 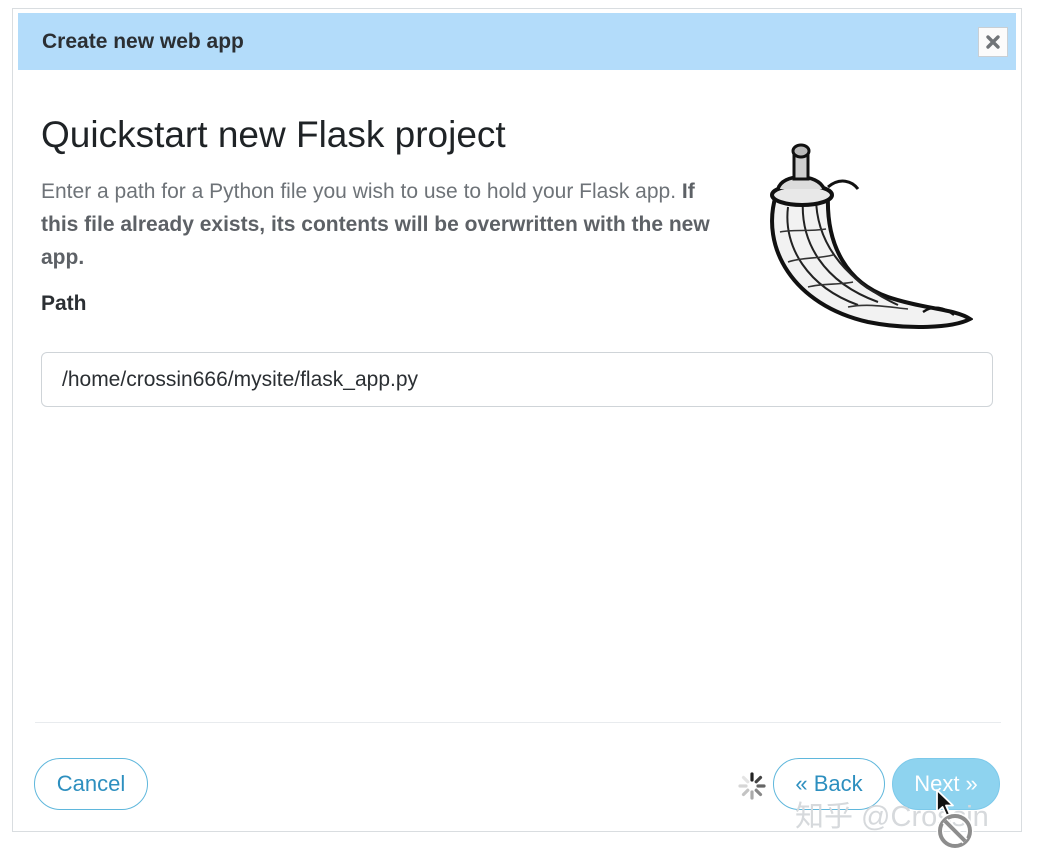 What do you see at coordinates (273, 134) in the screenshot?
I see `page-title: Quickstart new Flask project` at bounding box center [273, 134].